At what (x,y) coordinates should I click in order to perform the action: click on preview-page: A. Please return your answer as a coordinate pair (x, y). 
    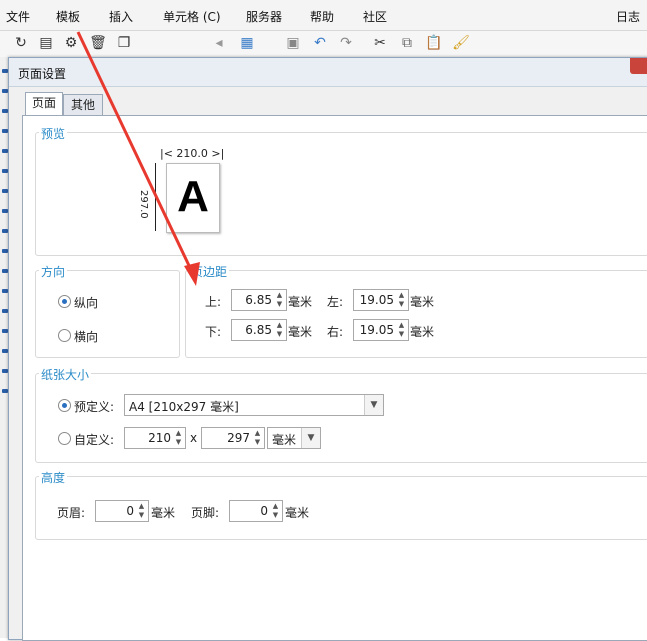
    Looking at the image, I should click on (193, 198).